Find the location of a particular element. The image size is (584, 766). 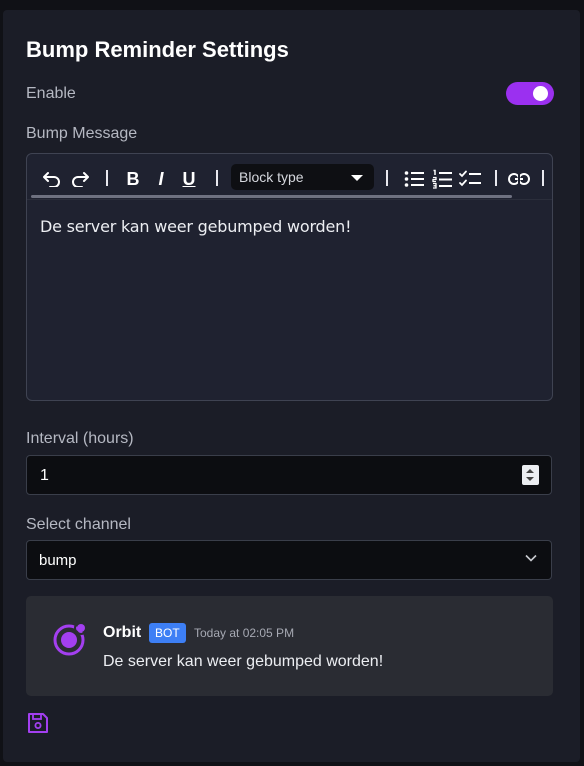

underline-button: U is located at coordinates (189, 179).